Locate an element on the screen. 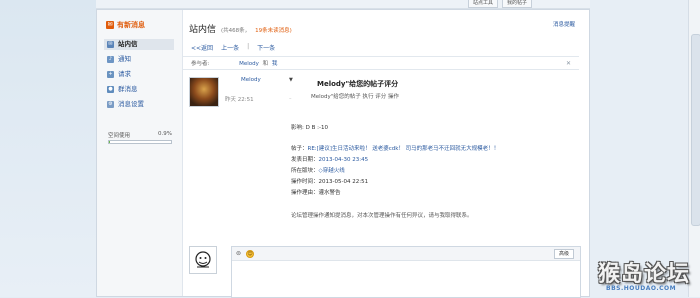 This screenshot has height=298, width=700. envelope-icon: ✉ is located at coordinates (110, 44).